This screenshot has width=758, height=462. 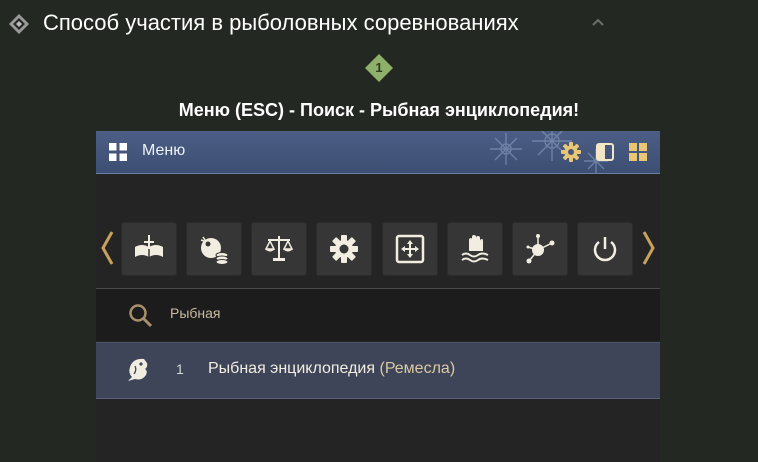 I want to click on menu-button-market, so click(x=279, y=249).